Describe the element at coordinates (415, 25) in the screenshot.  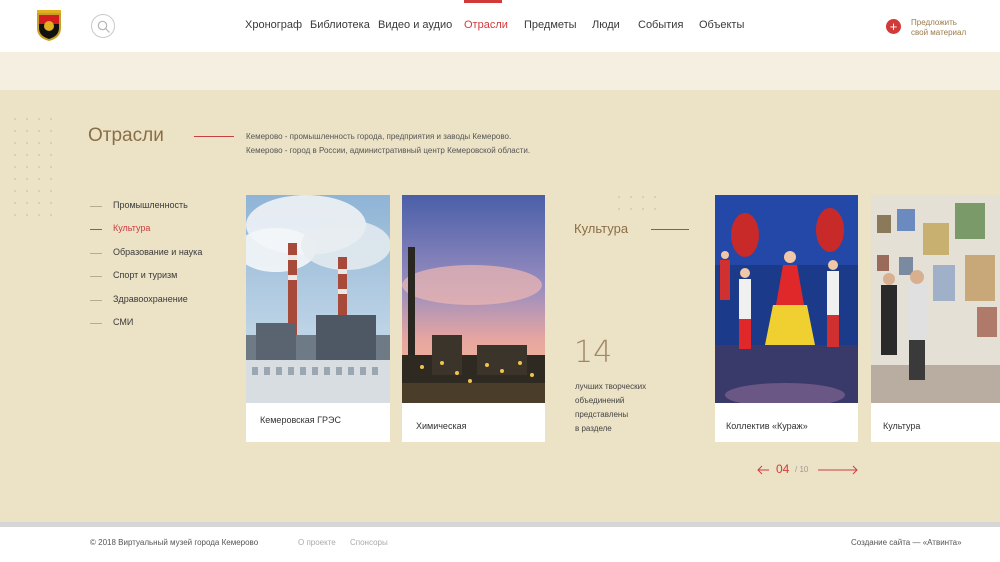
I see `nav-item-video-audio: Видео и аудио` at that location.